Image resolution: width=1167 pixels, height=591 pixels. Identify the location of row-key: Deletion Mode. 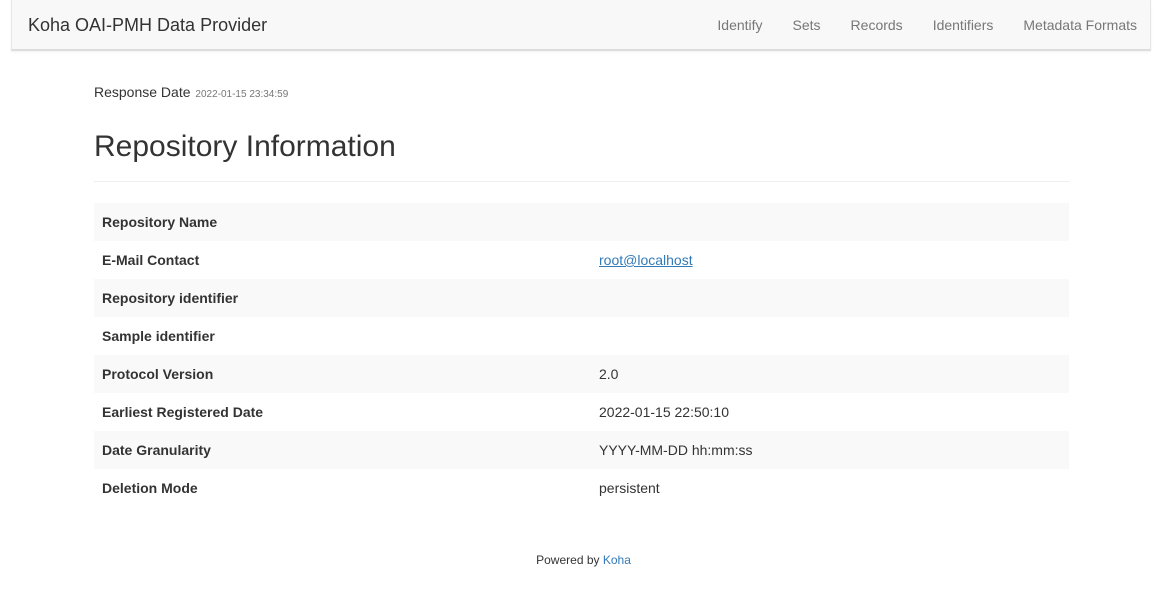
(150, 488).